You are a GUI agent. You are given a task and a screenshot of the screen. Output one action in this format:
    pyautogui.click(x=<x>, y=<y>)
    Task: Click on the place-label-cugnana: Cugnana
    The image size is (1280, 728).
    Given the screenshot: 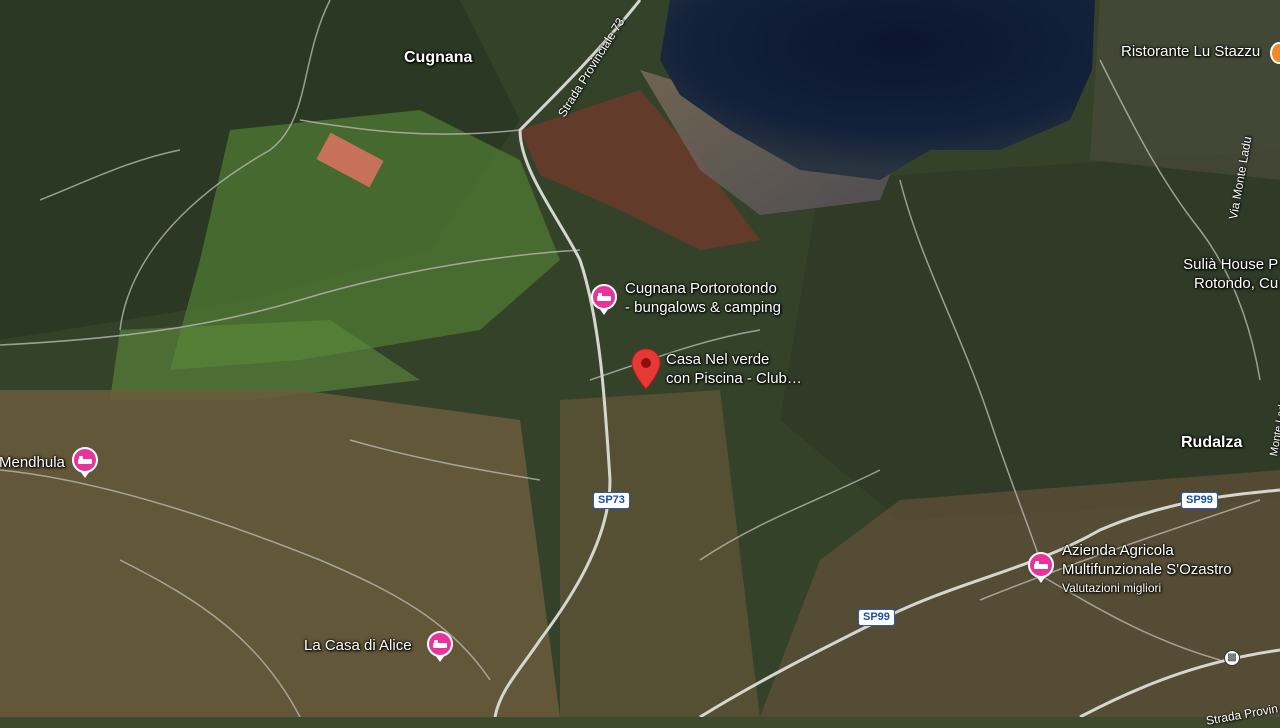 What is the action you would take?
    pyautogui.click(x=438, y=57)
    